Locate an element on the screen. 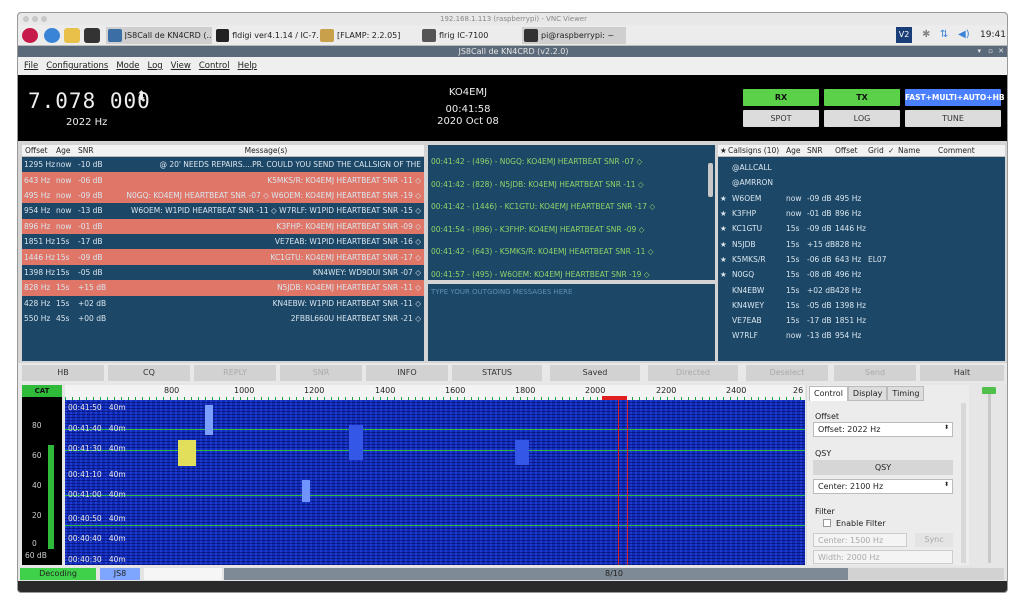  minimize-icon: ▾ is located at coordinates (979, 51).